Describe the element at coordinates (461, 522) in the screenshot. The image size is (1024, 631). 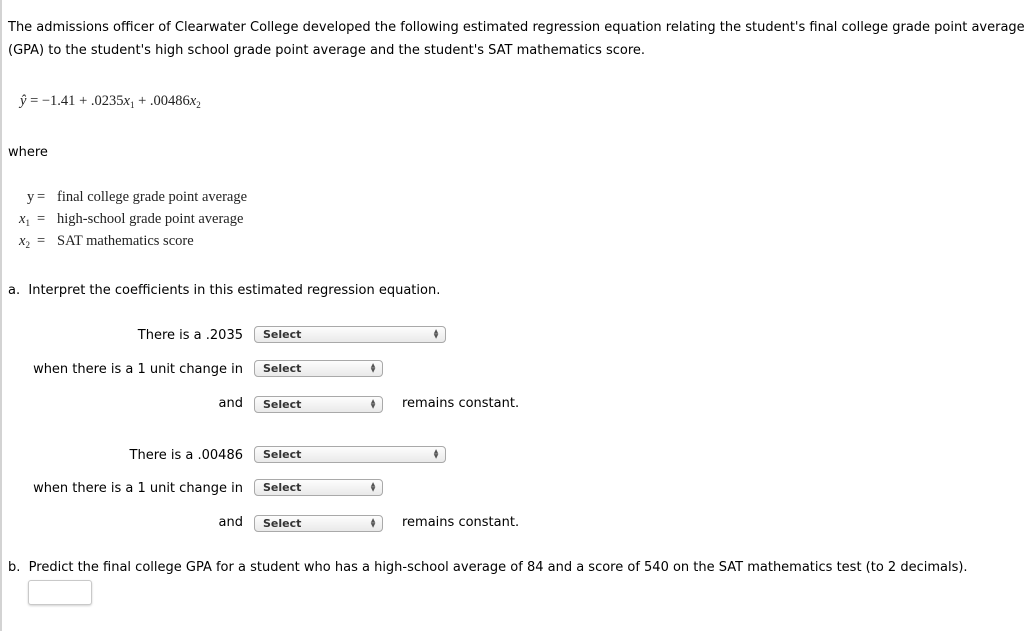
I see `coef2-remains-constant-label: remains constant.` at that location.